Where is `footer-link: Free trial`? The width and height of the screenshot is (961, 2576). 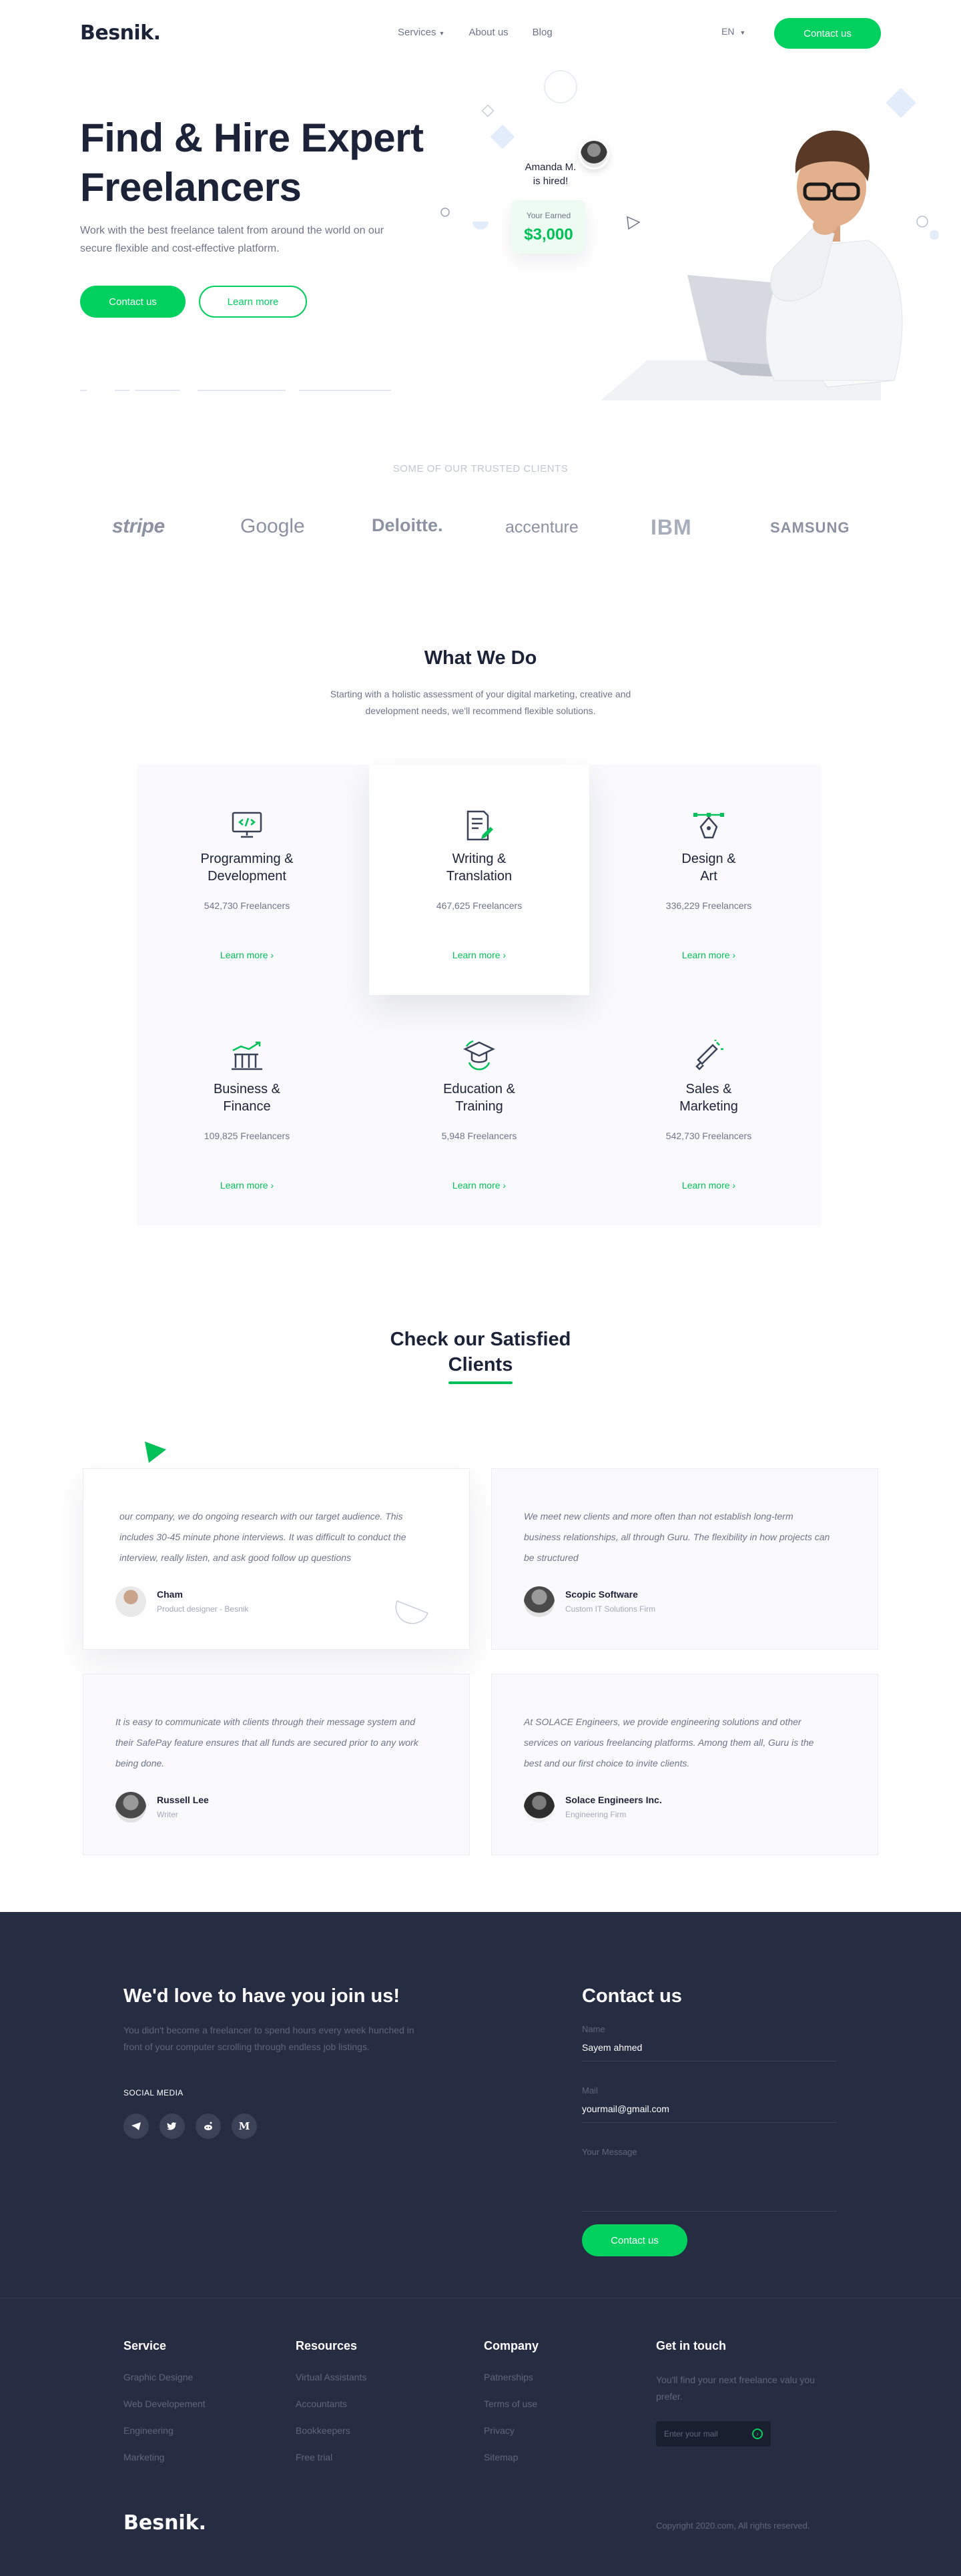 footer-link: Free trial is located at coordinates (331, 2457).